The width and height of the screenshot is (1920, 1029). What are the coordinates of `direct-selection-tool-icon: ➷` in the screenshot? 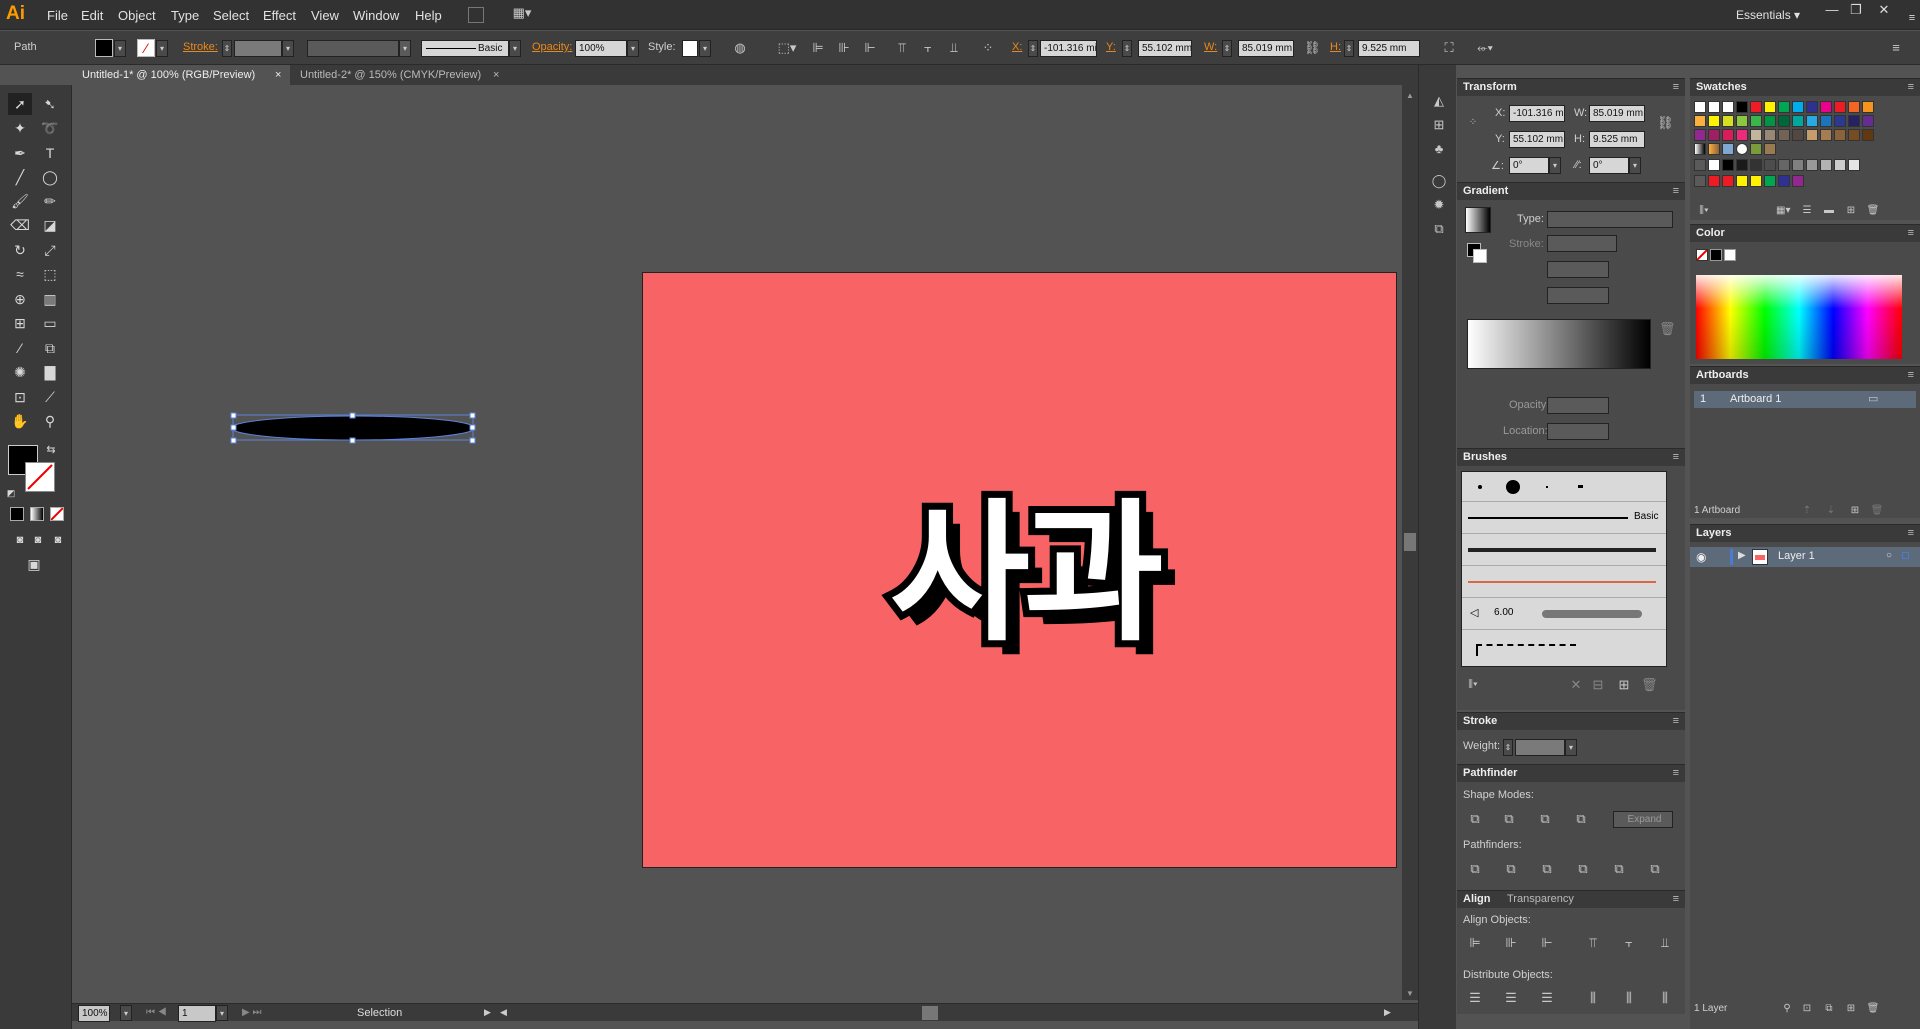 It's located at (50, 104).